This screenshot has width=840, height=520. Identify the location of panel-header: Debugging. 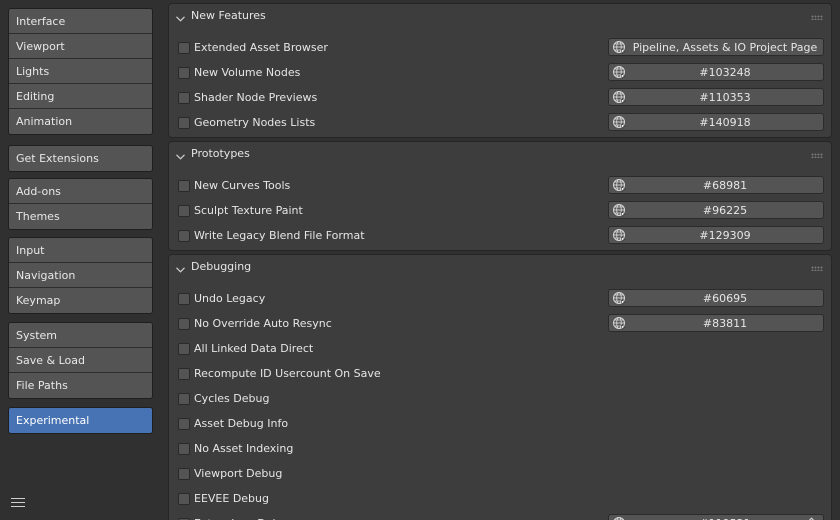
(500, 267).